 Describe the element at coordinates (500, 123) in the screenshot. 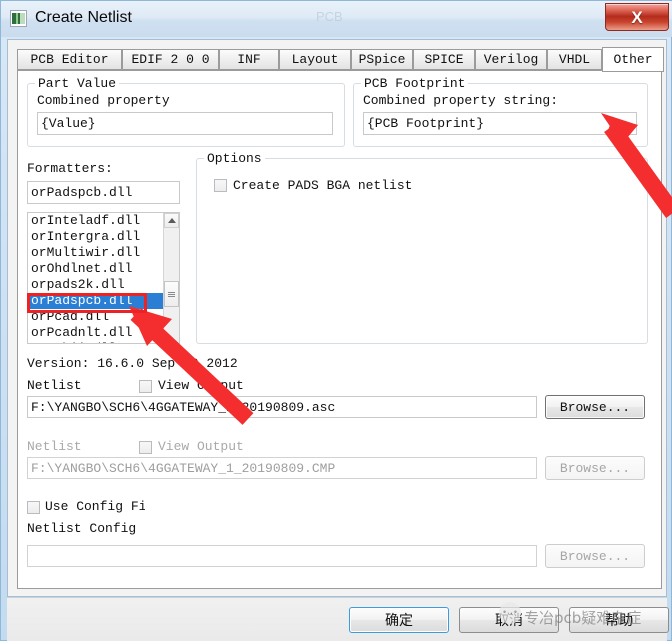

I see `pcb-footprint-input` at that location.